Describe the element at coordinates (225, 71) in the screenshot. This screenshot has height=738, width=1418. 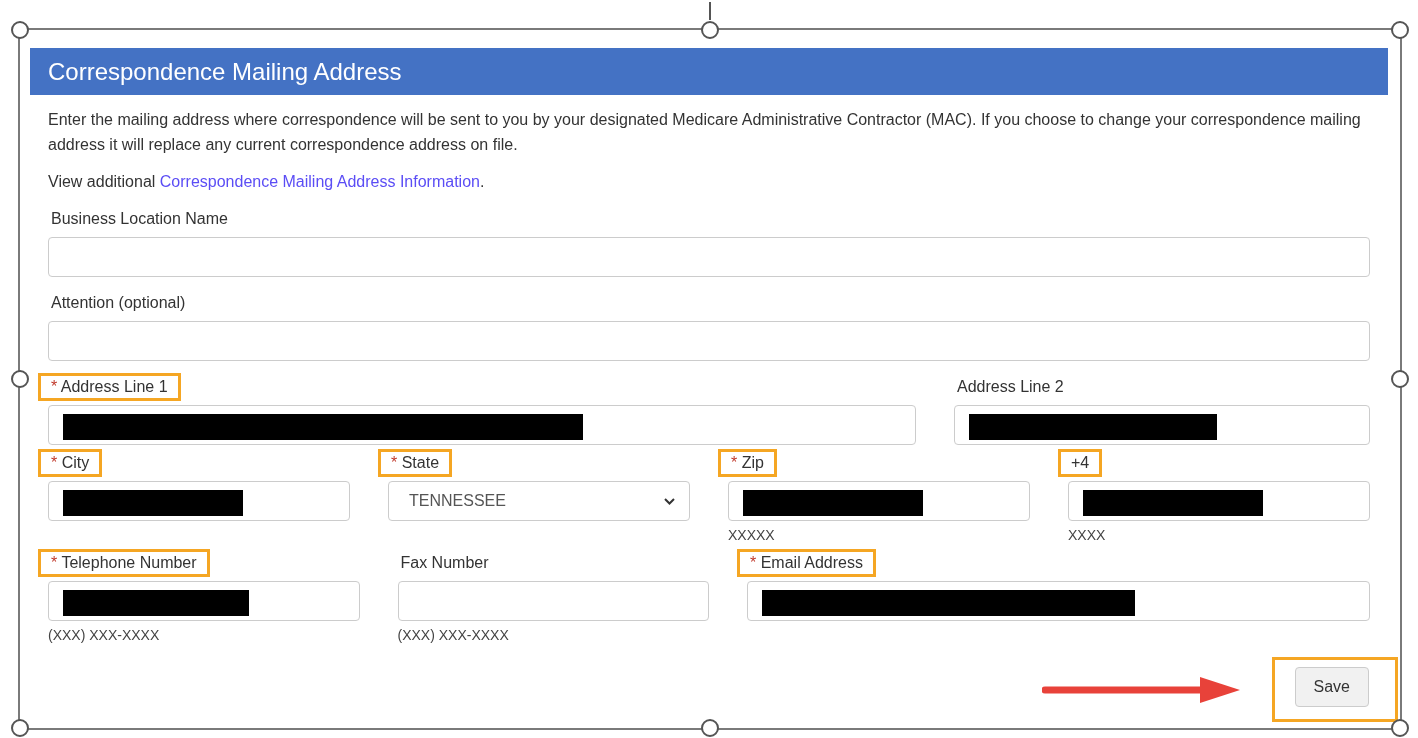
I see `section-title: Correspondence Mailing Address` at that location.